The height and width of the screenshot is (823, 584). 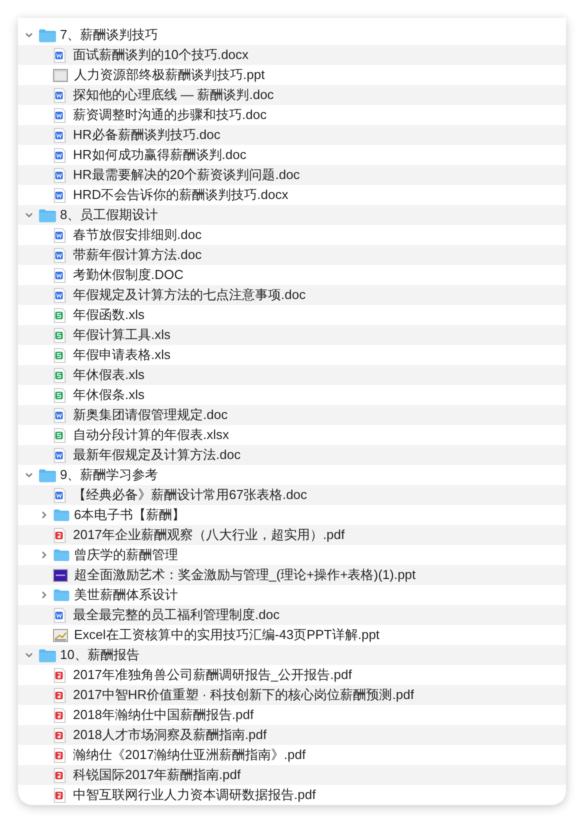 I want to click on file-name: 瀚纳仕《2017瀚纳仕亚洲薪酬指南》.pdf, so click(x=189, y=755).